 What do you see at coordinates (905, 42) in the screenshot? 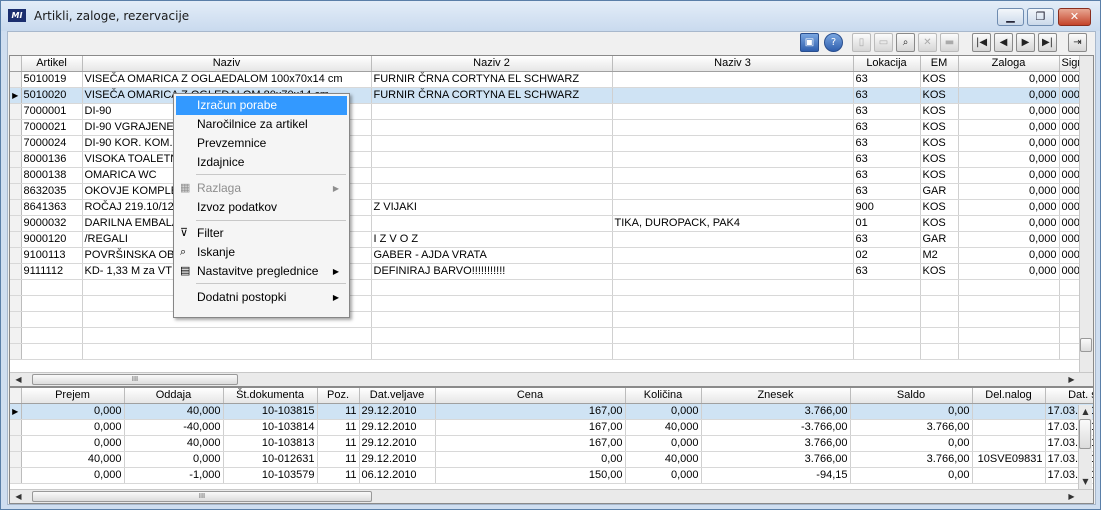
I see `search-button: ⌕` at bounding box center [905, 42].